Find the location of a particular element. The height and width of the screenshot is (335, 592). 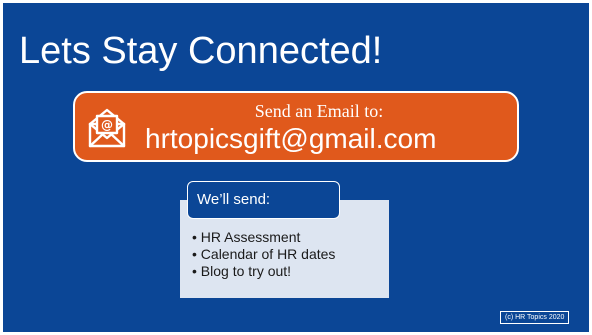

list-item: Calendar of HR dates is located at coordinates (264, 254).